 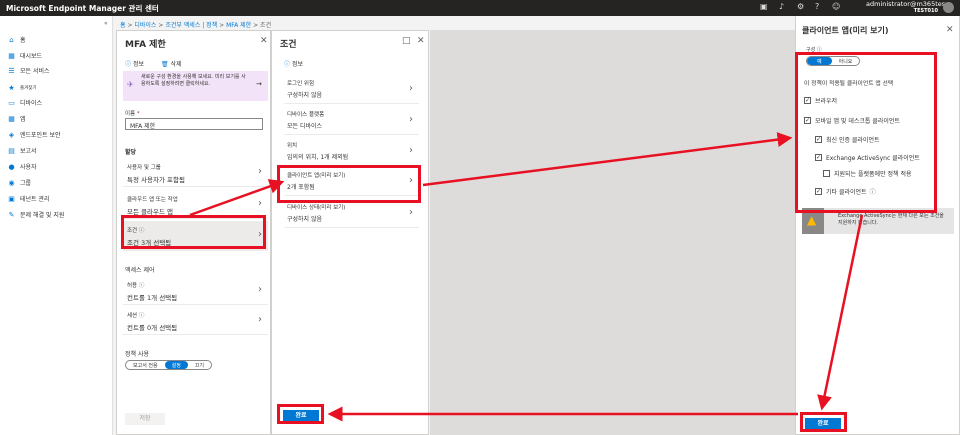 I want to click on condition-label: 로그인 위험, so click(x=301, y=84).